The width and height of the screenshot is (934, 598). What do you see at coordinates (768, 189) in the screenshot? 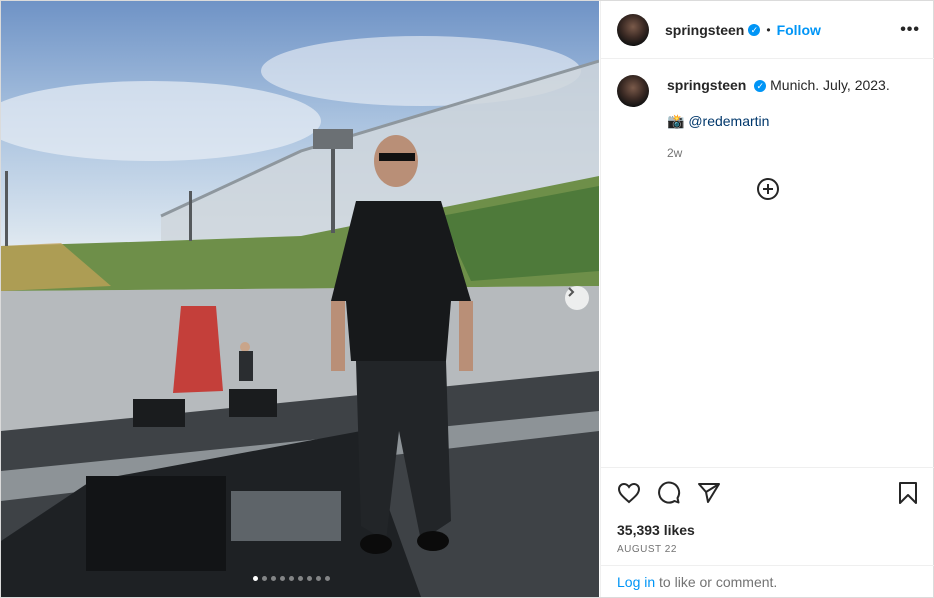
I see `add-circle-icon` at bounding box center [768, 189].